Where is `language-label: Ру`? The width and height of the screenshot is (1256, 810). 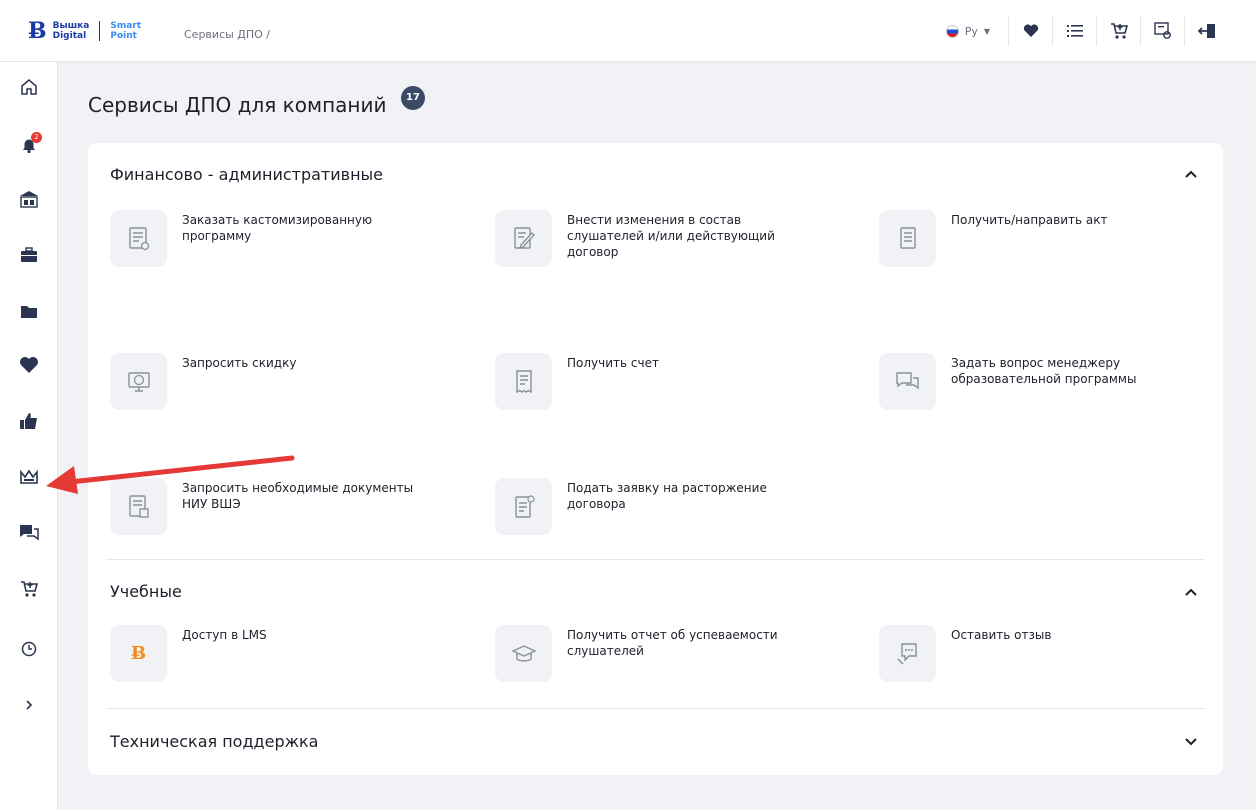
language-label: Ру is located at coordinates (971, 31).